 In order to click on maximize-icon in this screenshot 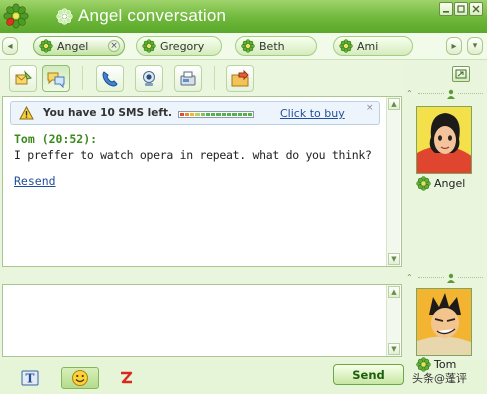, I will do `click(461, 9)`.